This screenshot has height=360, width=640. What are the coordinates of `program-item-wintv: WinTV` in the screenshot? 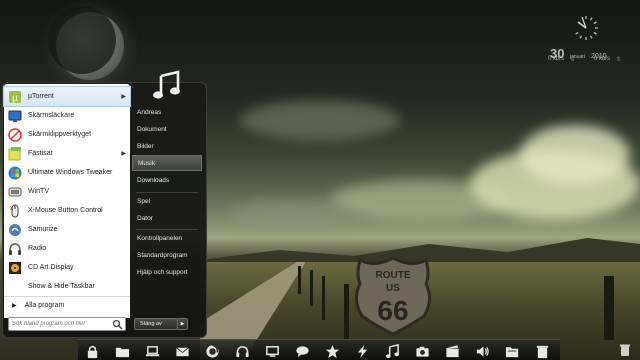 It's located at (67, 191).